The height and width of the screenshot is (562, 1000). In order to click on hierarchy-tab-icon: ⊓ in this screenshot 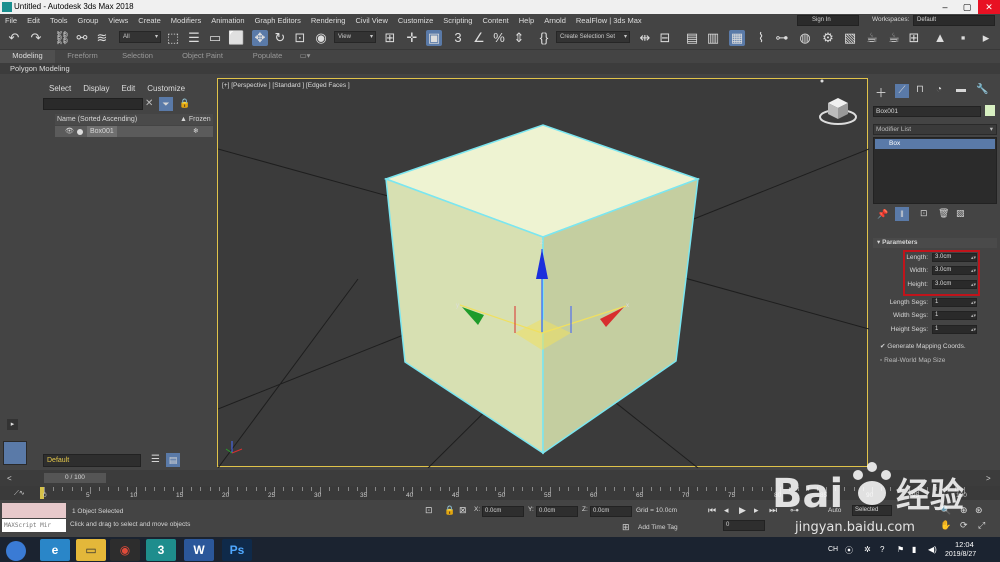, I will do `click(920, 89)`.